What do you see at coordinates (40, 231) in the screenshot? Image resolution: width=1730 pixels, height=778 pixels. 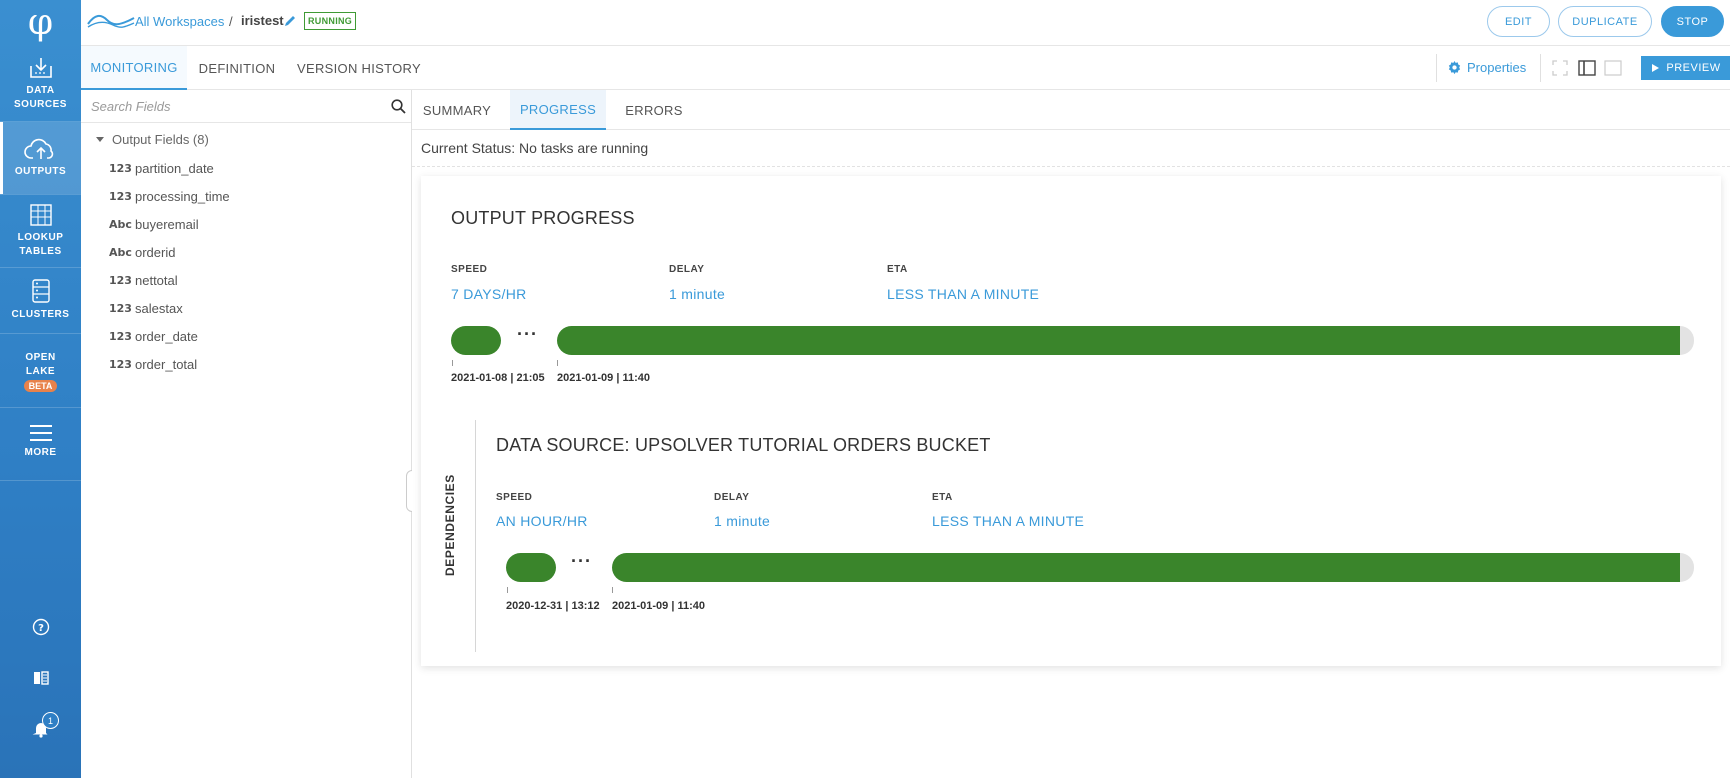 I see `nav-item-lookup-tables: LOOKUP TABLES` at bounding box center [40, 231].